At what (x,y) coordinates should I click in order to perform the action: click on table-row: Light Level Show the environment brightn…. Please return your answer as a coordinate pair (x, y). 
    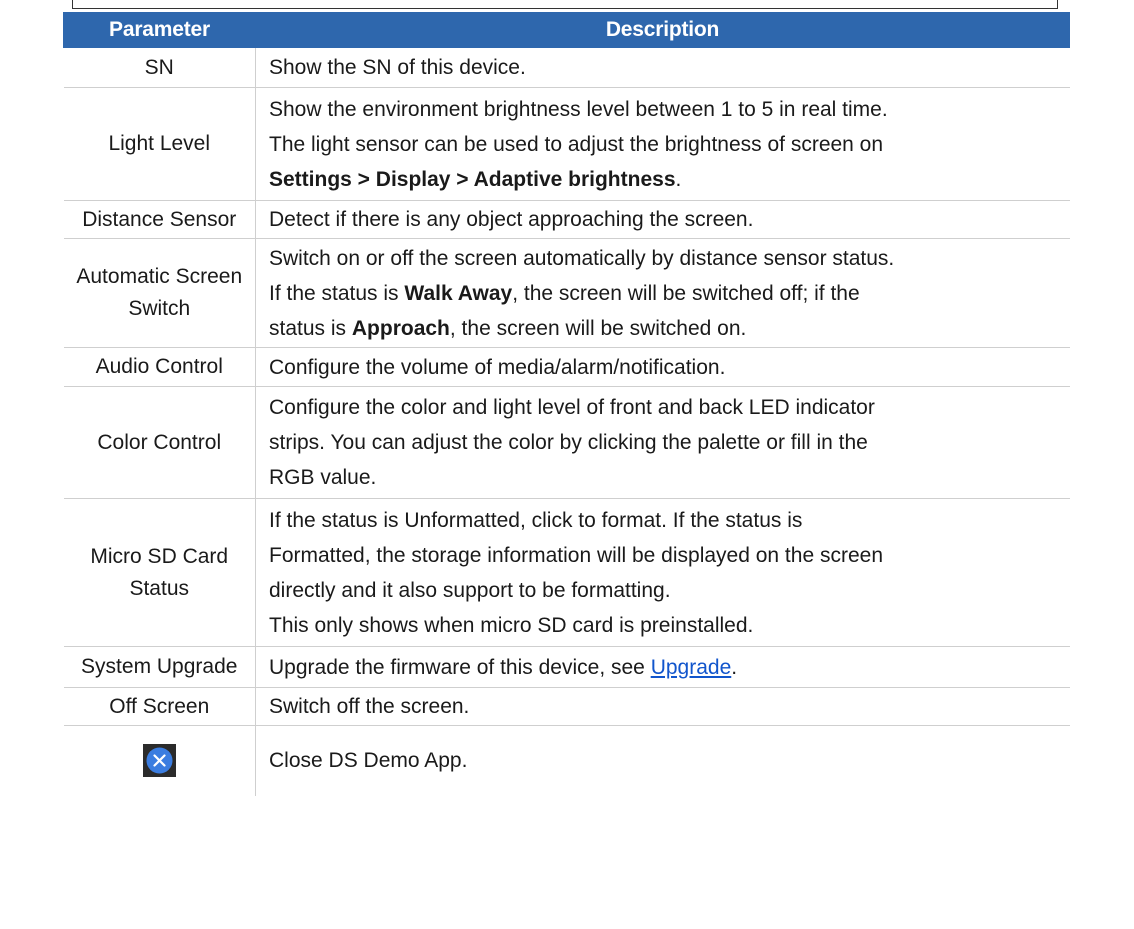
    Looking at the image, I should click on (566, 144).